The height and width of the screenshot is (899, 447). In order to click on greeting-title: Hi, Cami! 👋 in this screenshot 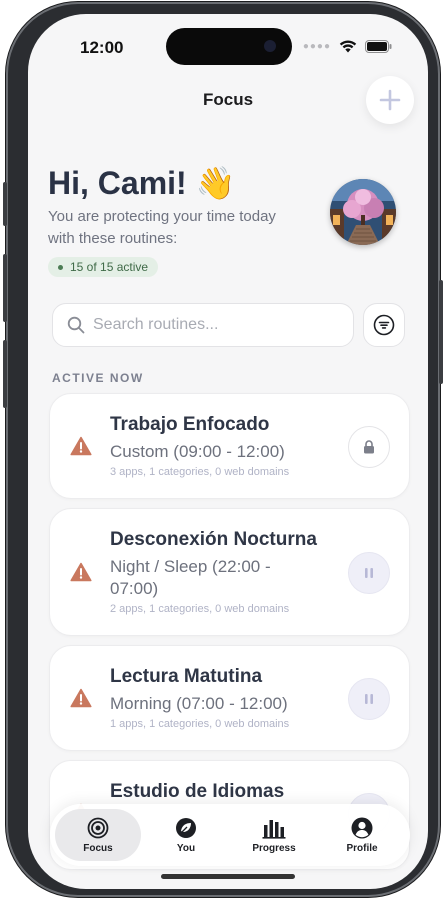, I will do `click(142, 183)`.